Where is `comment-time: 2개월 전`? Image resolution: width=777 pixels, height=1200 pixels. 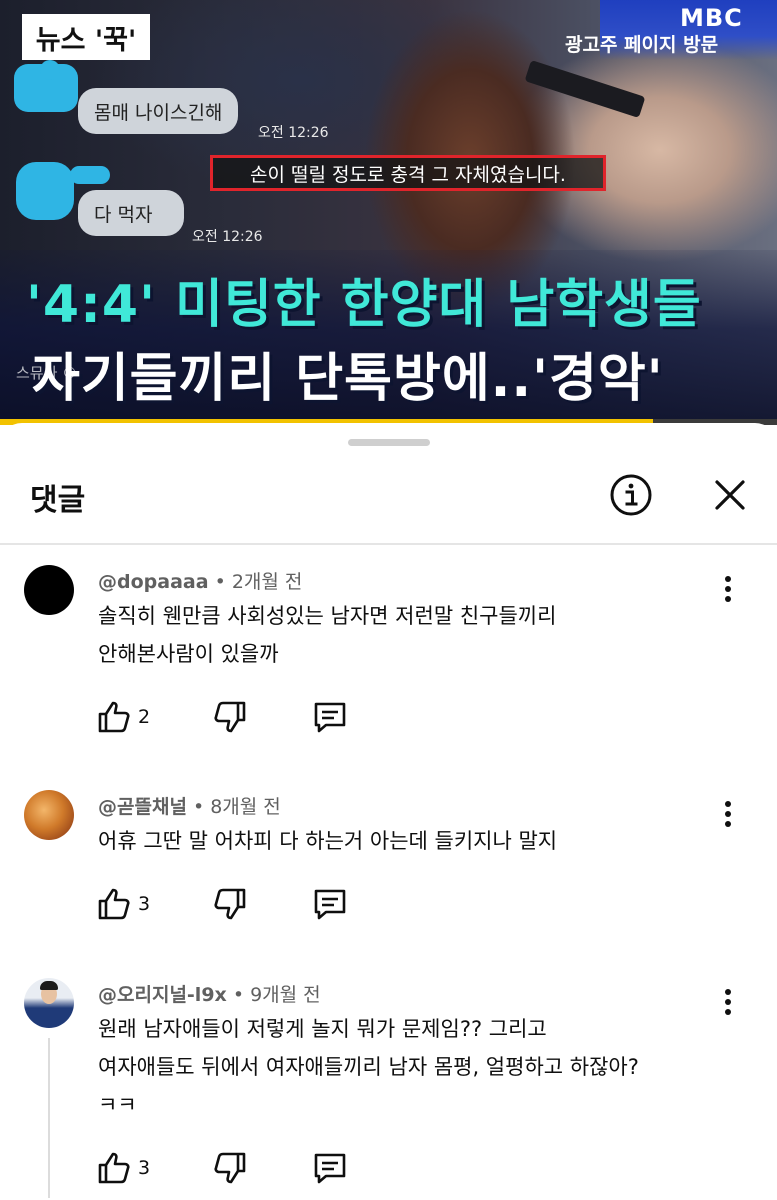 comment-time: 2개월 전 is located at coordinates (267, 582).